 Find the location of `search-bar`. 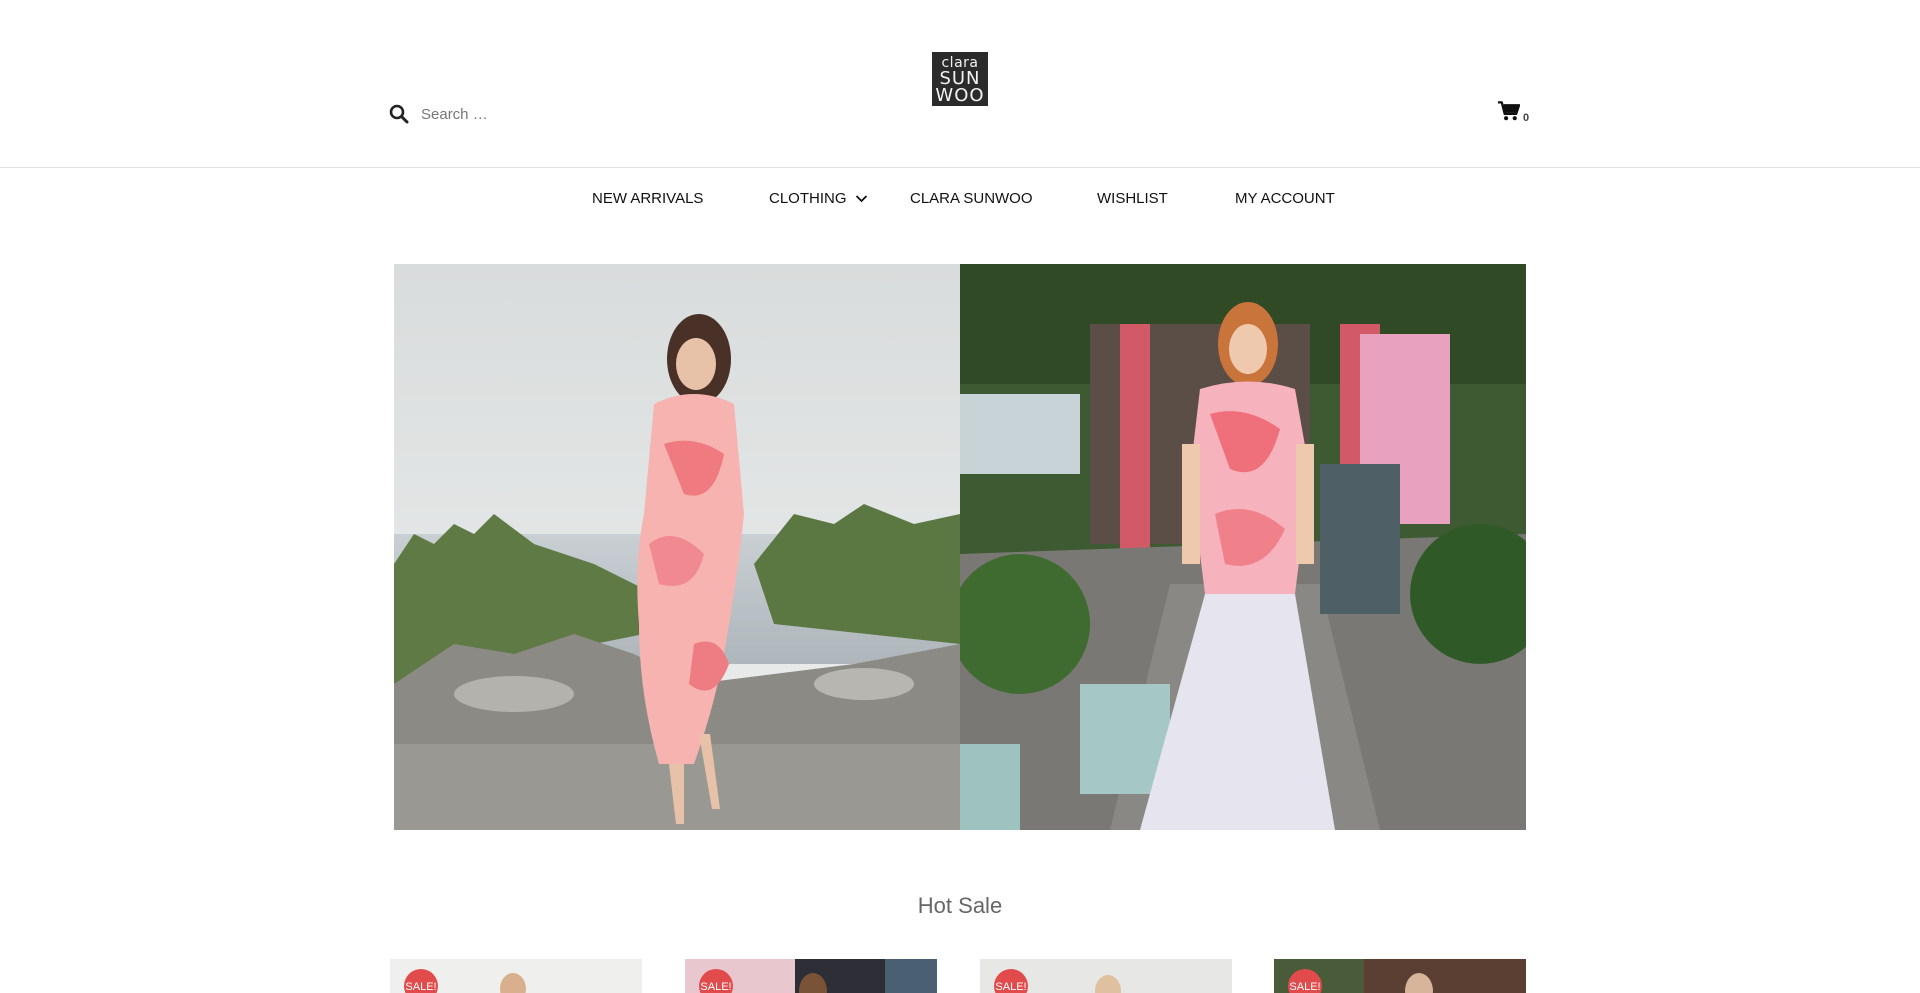

search-bar is located at coordinates (535, 114).